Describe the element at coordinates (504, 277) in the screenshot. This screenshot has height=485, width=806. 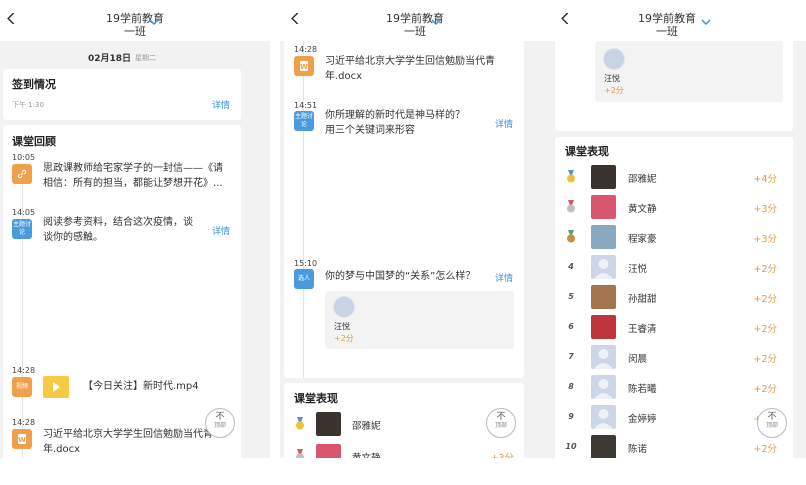
I see `question-detail-link: 详情` at that location.